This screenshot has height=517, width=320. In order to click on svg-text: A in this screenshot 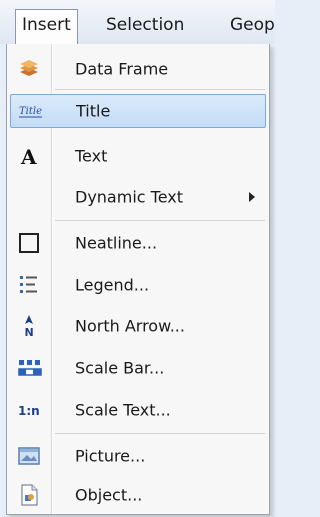, I will do `click(28, 156)`.